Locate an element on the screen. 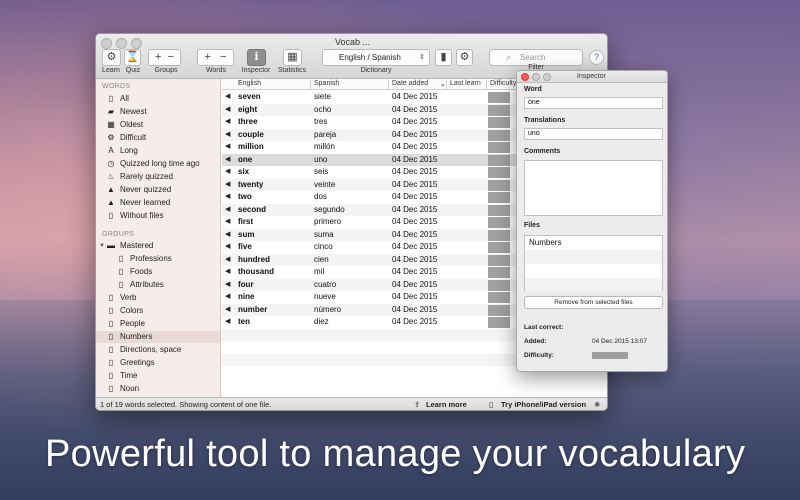 The height and width of the screenshot is (500, 800). sidebar-item-label: Verb is located at coordinates (128, 297).